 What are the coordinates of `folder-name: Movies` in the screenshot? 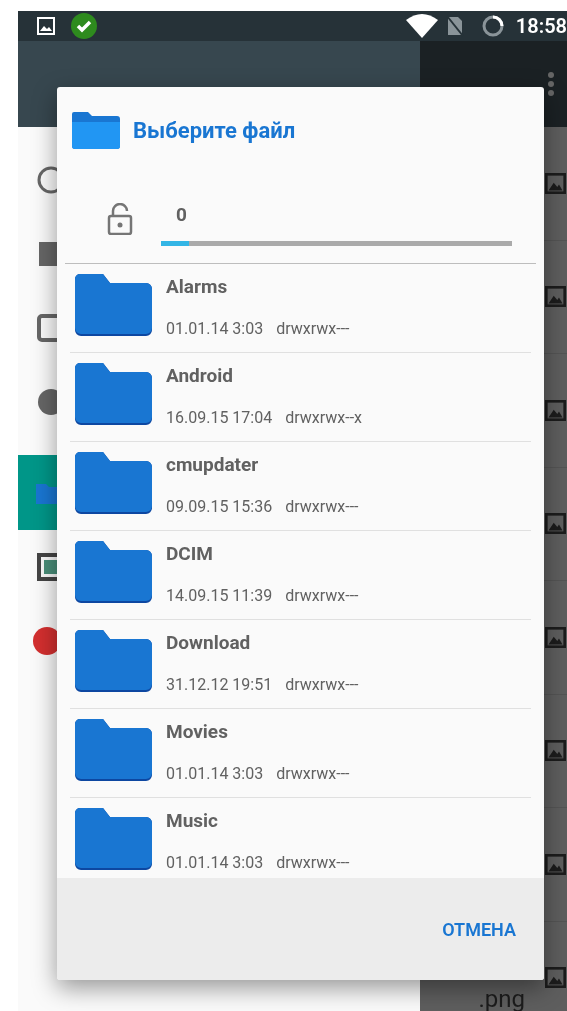 It's located at (197, 732).